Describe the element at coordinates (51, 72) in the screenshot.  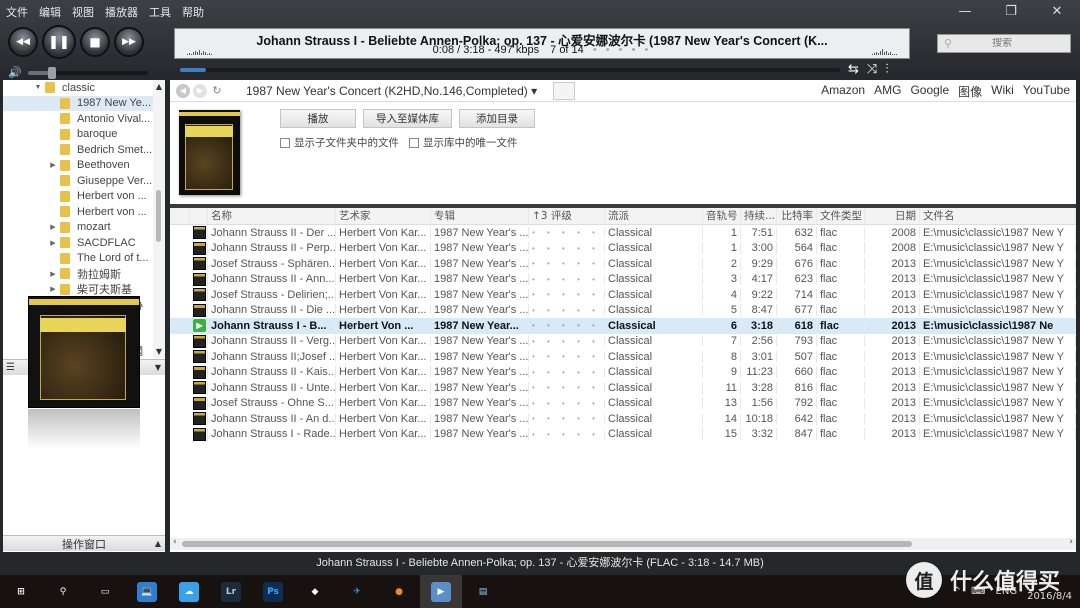
I see `volume-knob` at that location.